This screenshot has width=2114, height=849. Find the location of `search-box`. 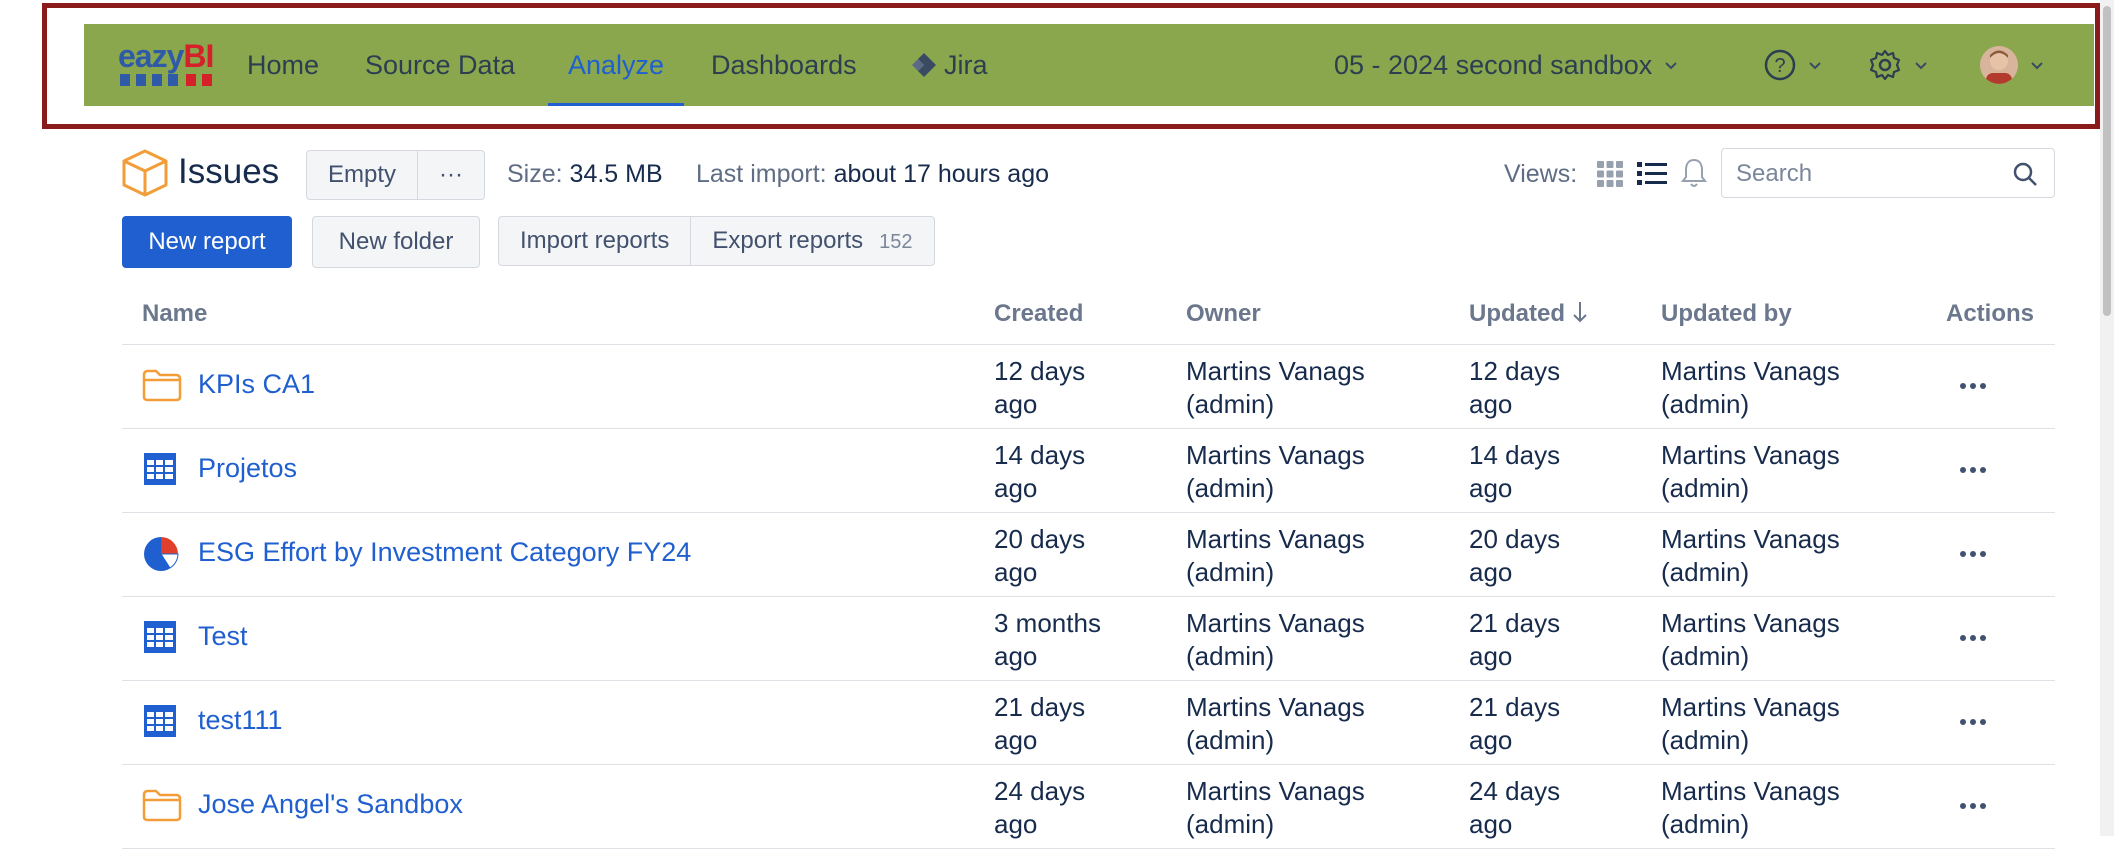

search-box is located at coordinates (1888, 173).